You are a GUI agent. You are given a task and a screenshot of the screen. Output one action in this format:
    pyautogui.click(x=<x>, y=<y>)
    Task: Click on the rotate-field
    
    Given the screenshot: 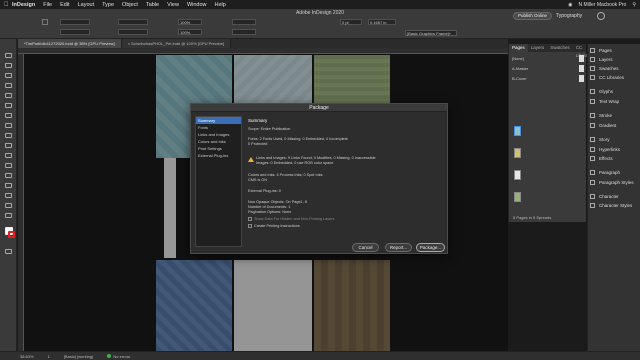 What is the action you would take?
    pyautogui.click(x=244, y=22)
    